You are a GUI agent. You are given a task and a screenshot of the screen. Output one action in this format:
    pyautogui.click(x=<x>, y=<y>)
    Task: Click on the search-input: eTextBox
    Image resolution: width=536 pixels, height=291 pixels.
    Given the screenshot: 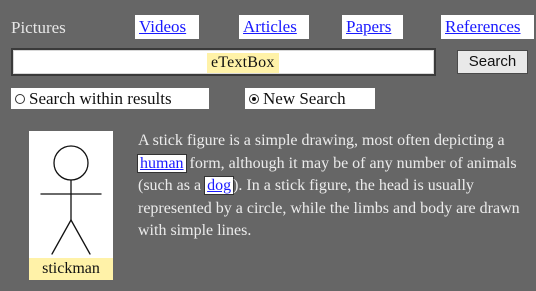 What is the action you would take?
    pyautogui.click(x=223, y=62)
    